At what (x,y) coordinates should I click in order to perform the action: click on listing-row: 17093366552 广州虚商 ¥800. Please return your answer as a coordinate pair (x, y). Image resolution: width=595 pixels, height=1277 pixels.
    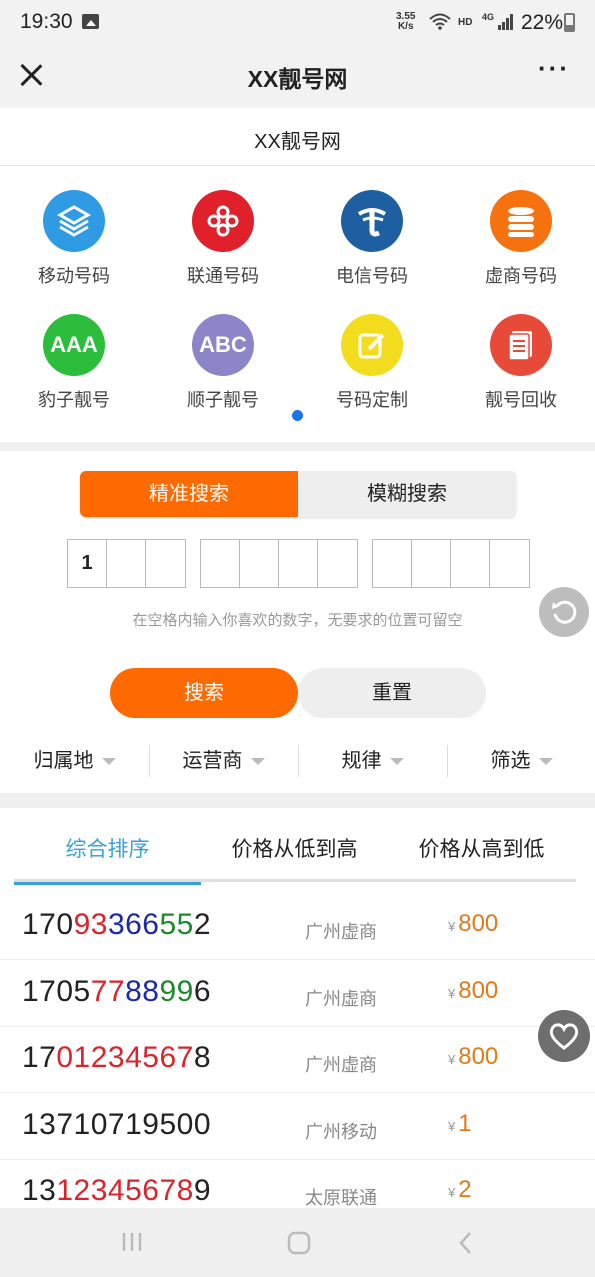
    Looking at the image, I should click on (297, 927).